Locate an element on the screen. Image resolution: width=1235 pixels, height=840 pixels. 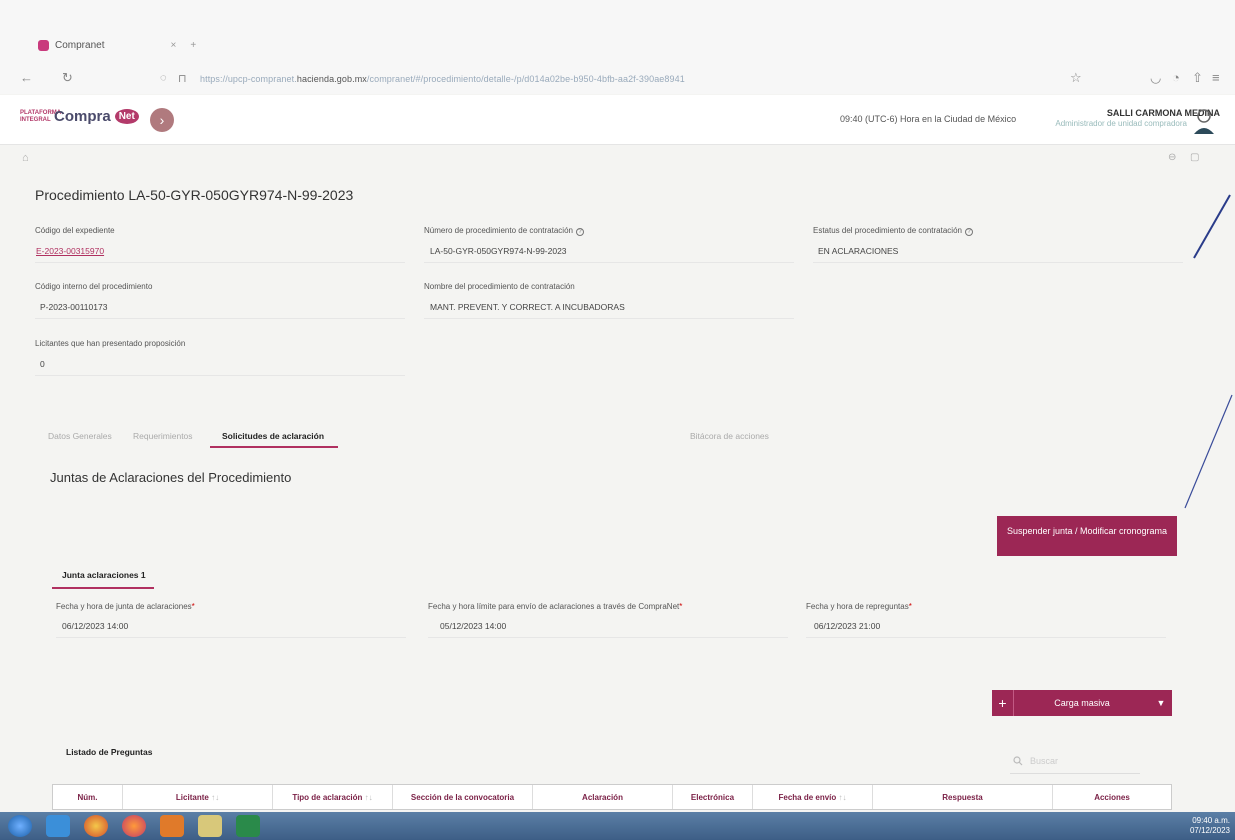
menu-icon: ≡ is located at coordinates (1216, 77).